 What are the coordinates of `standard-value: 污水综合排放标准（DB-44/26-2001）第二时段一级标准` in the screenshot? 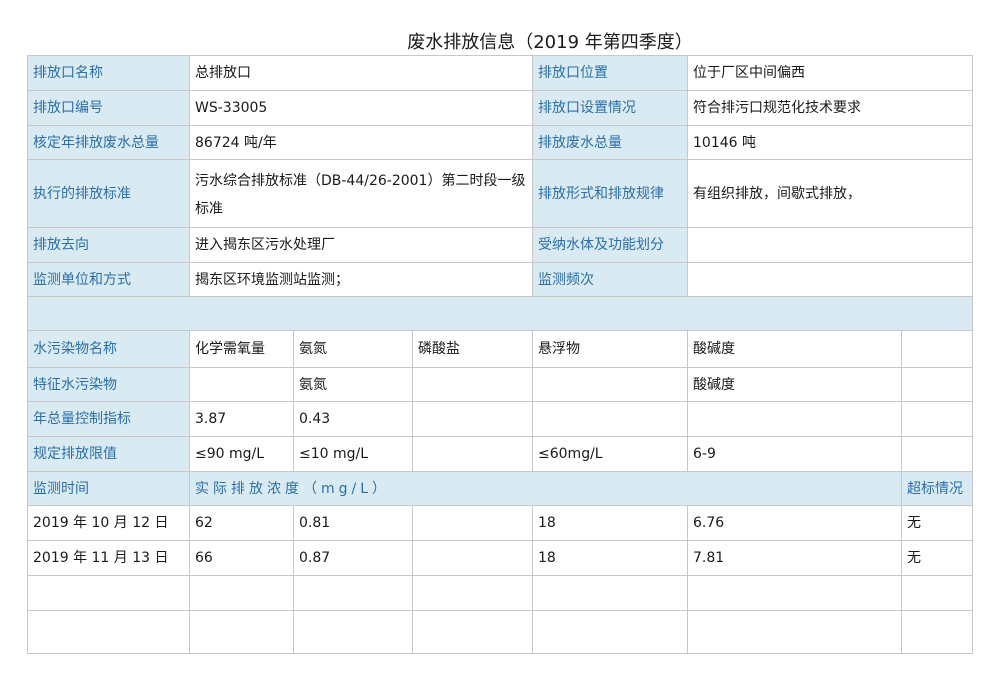 It's located at (361, 193).